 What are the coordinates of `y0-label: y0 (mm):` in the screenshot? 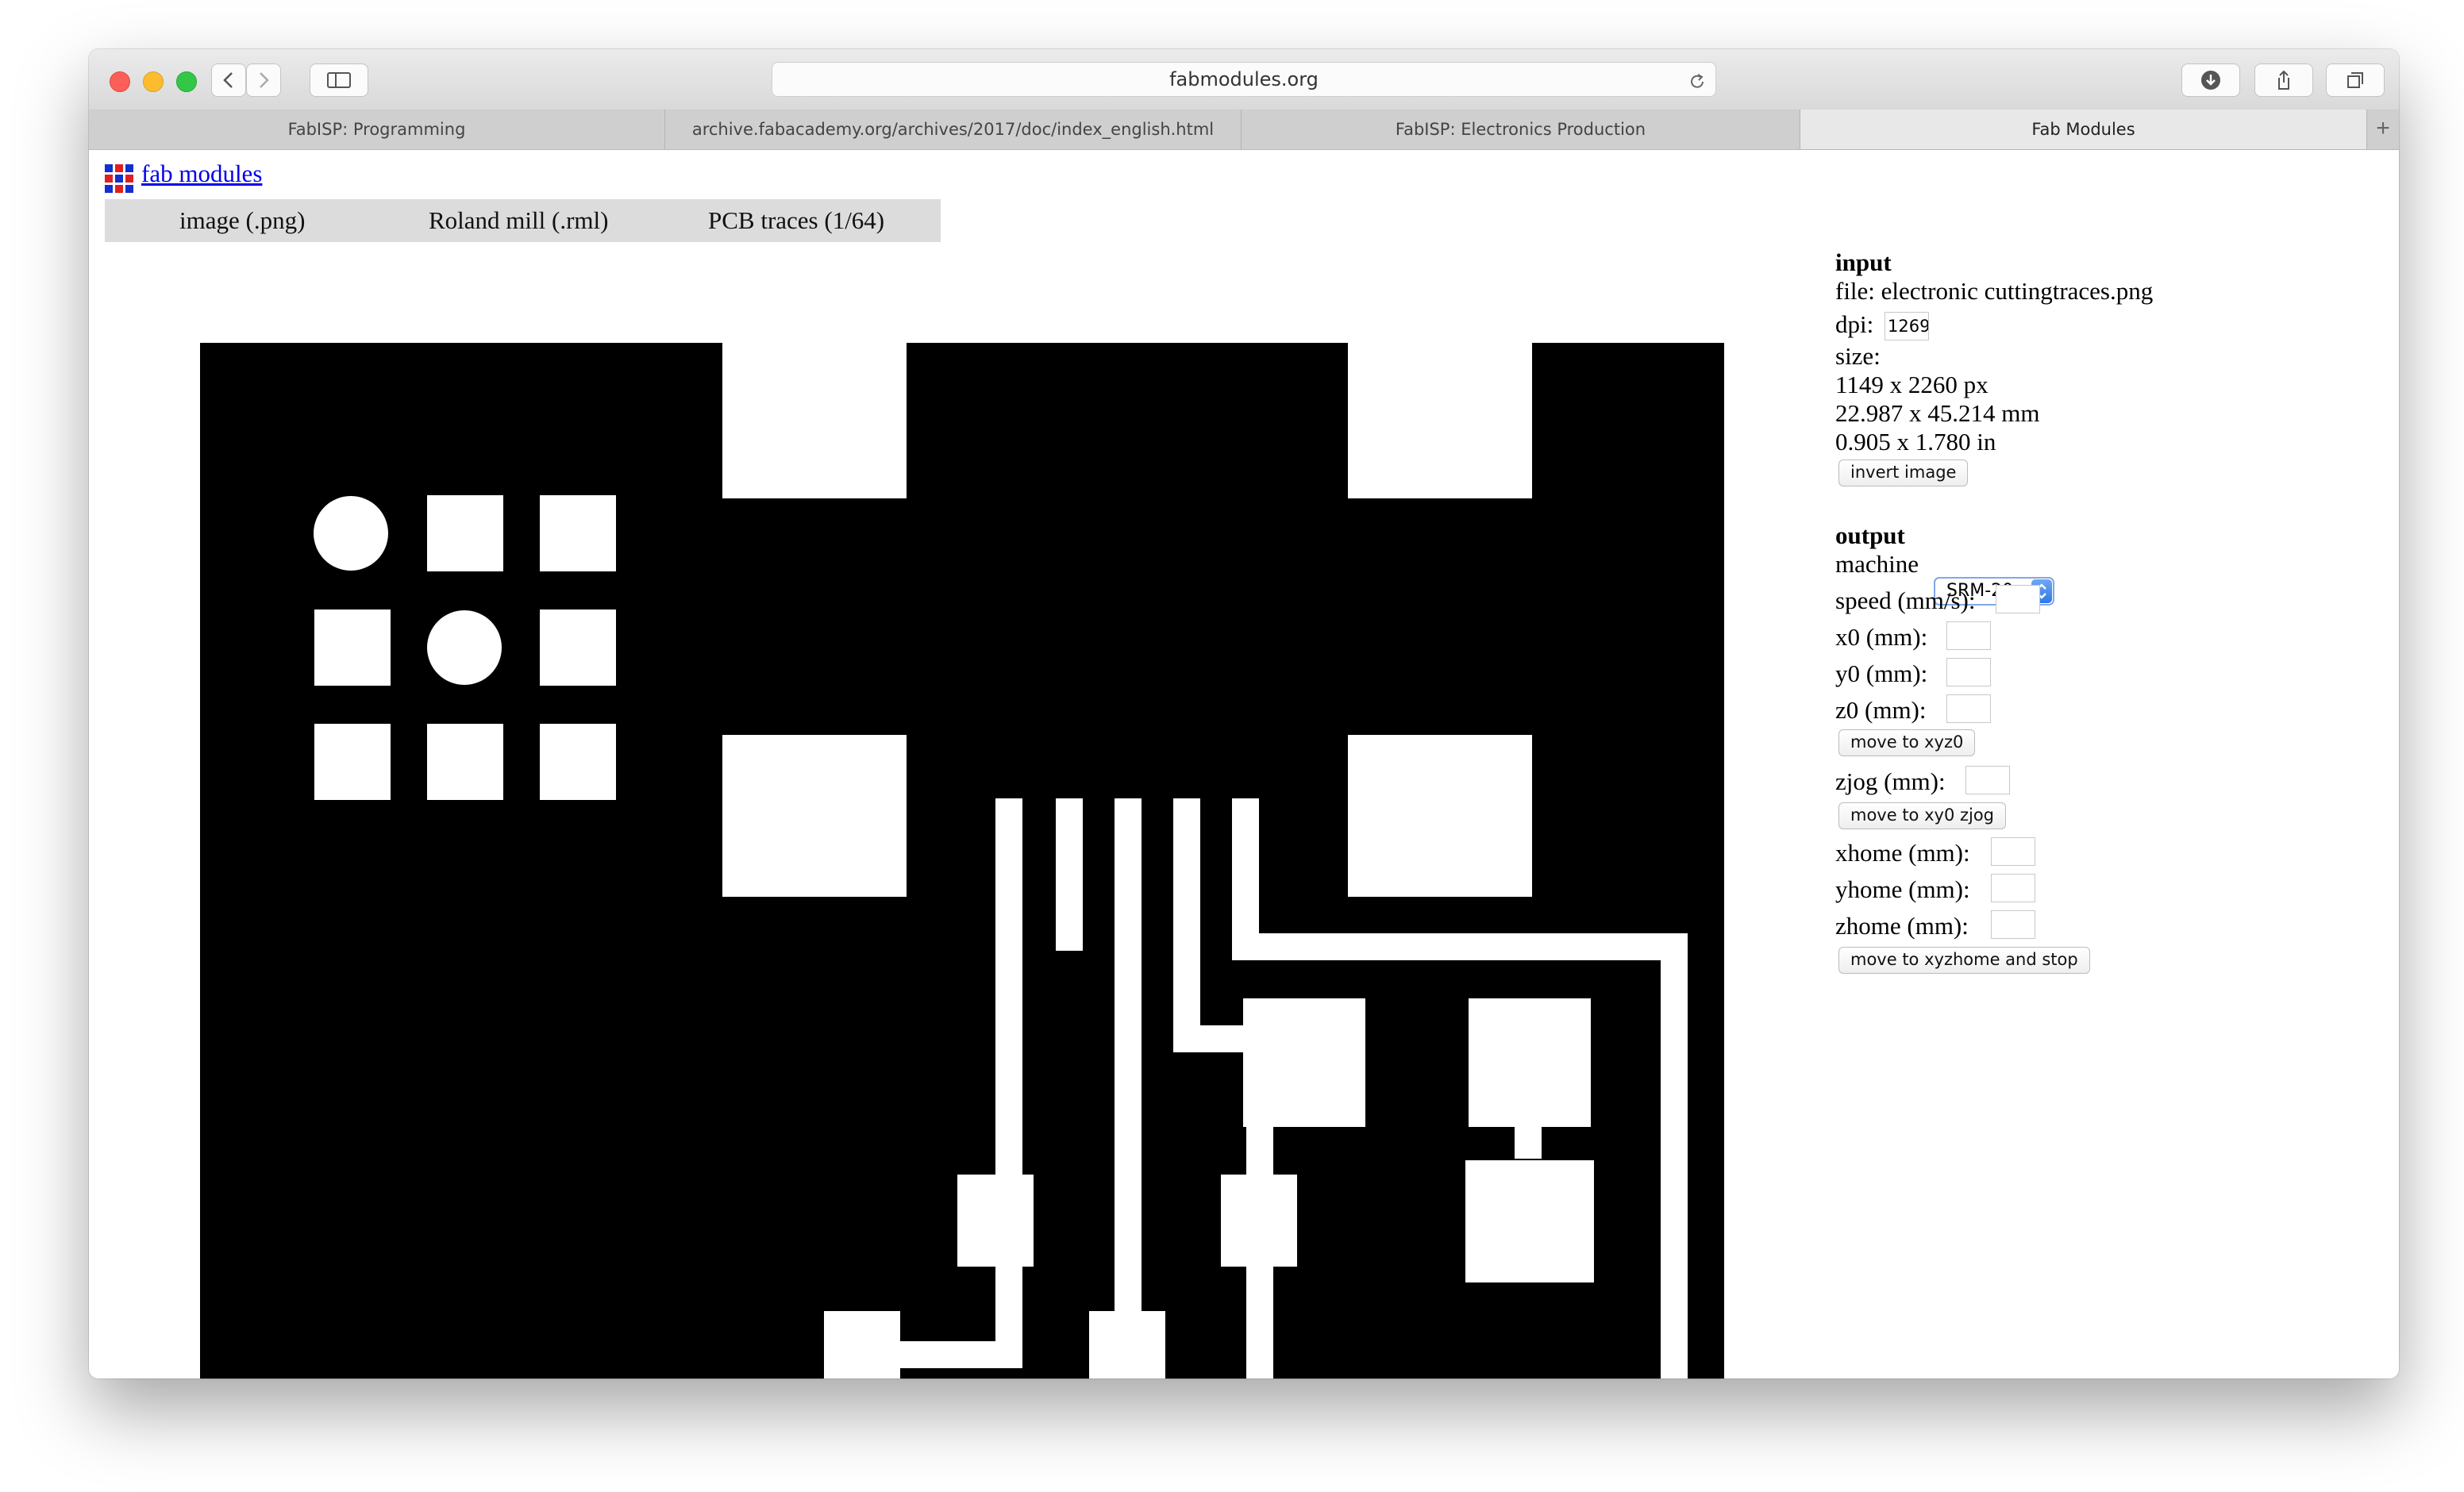 It's located at (1882, 673).